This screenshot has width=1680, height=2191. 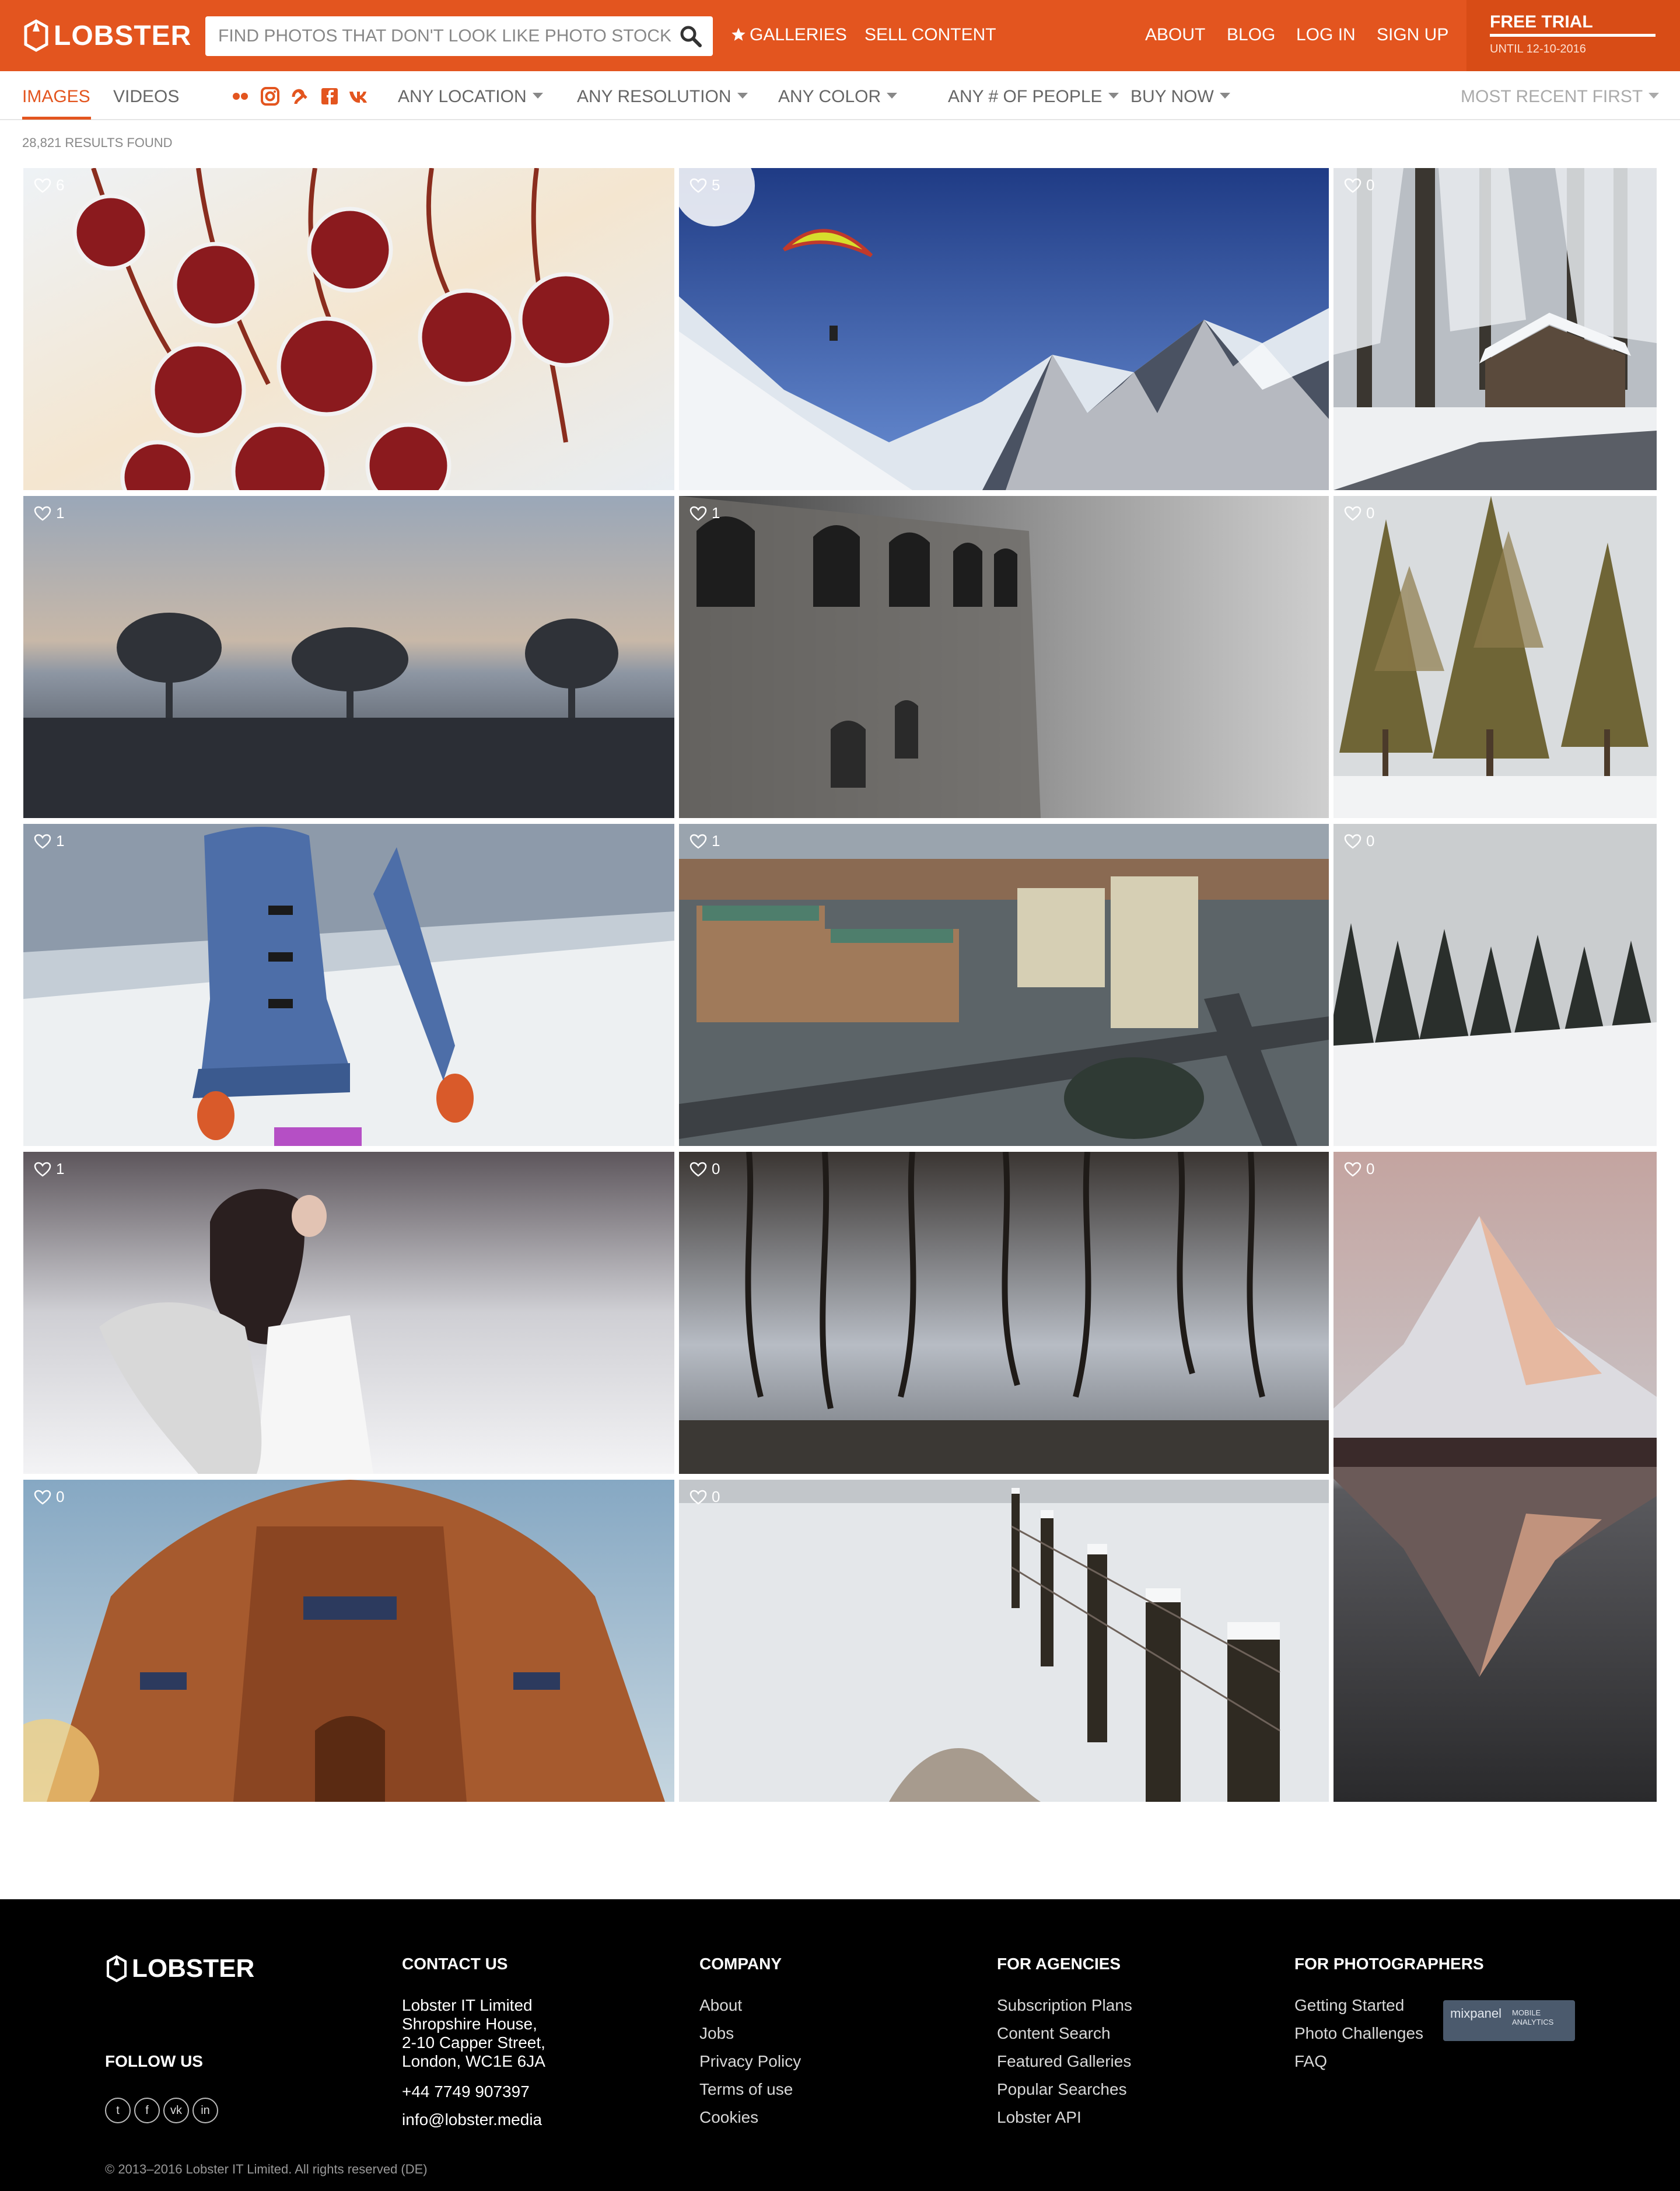 What do you see at coordinates (97, 142) in the screenshot?
I see `results-count: 28,821 RESULTS FOUND` at bounding box center [97, 142].